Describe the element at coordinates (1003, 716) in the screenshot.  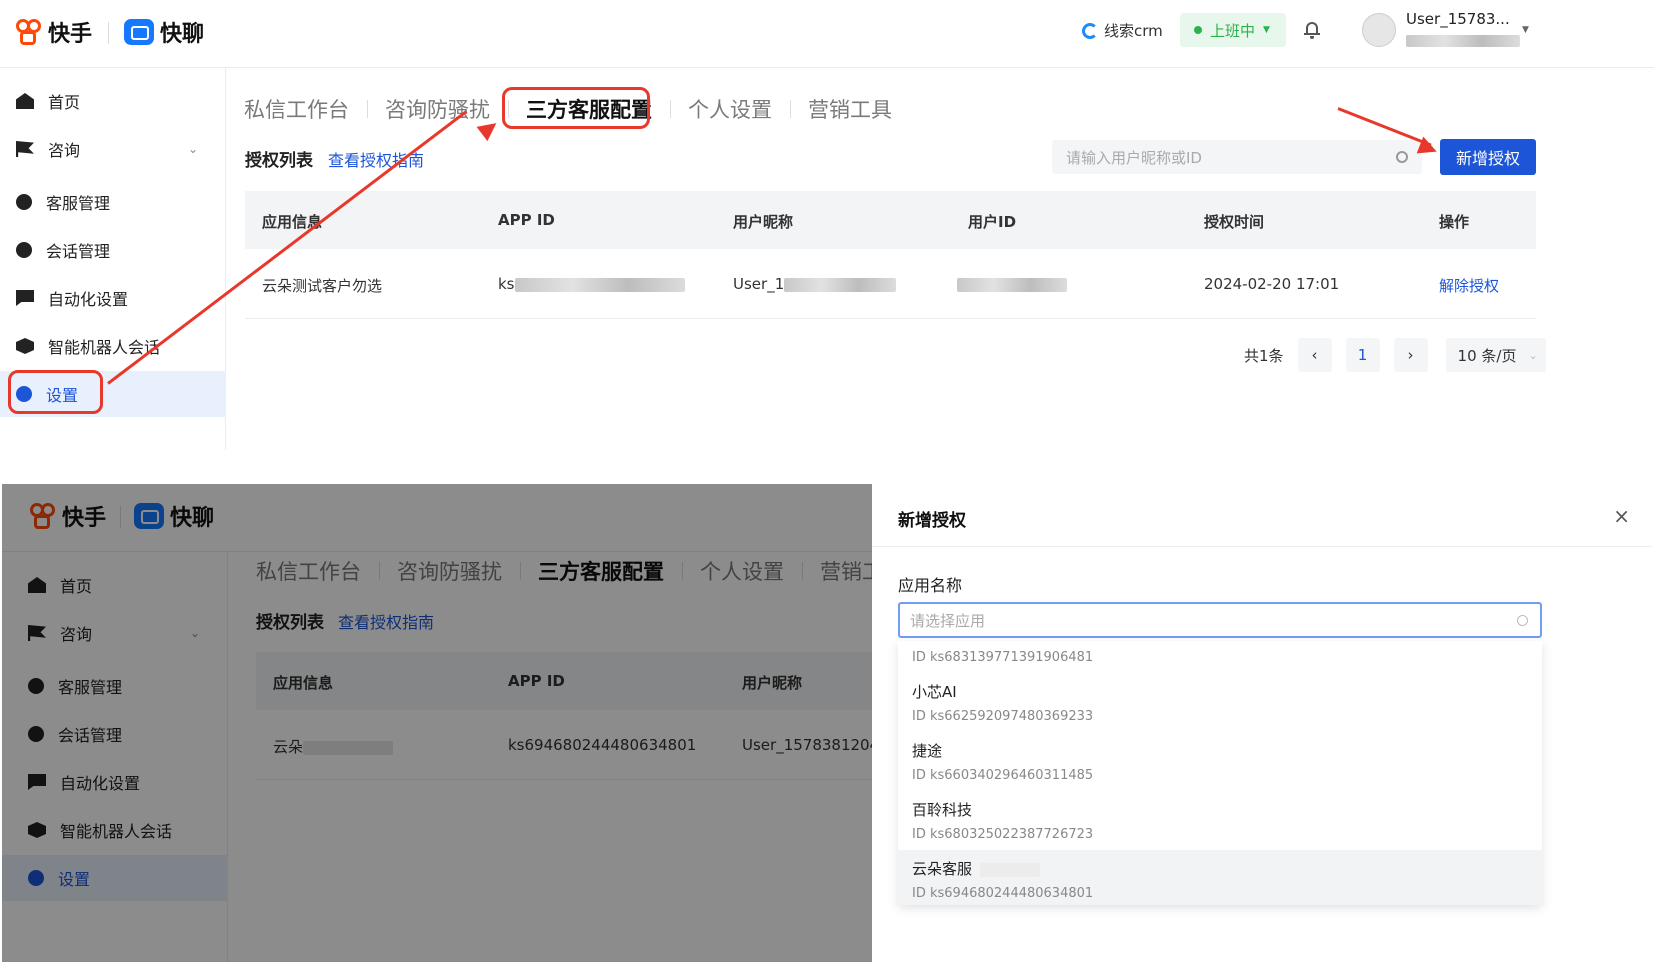
I see `option-id: ID ks662592097480369233` at that location.